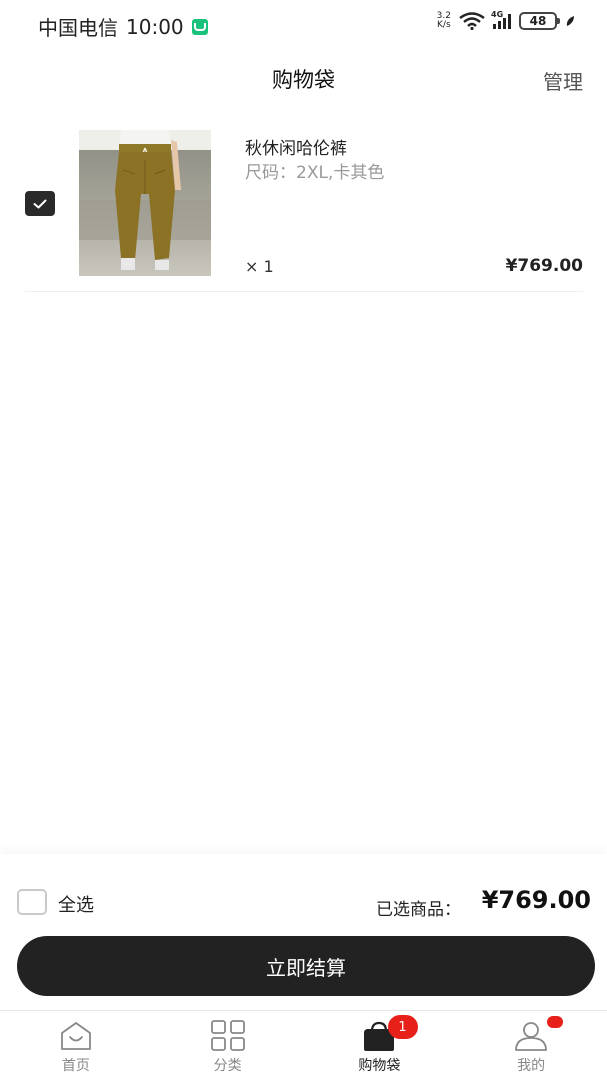  Describe the element at coordinates (155, 26) in the screenshot. I see `clock: 10:00` at that location.